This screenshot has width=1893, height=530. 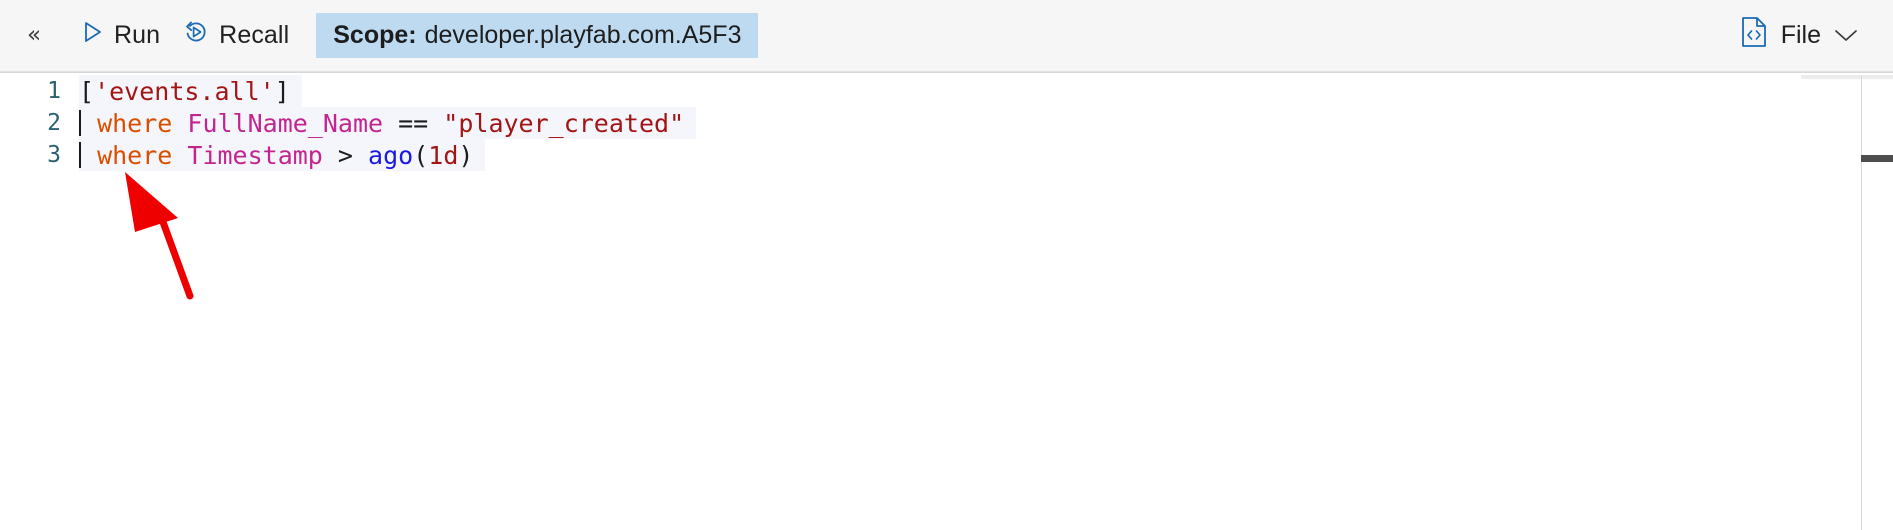 I want to click on line-number: 3, so click(x=54, y=155).